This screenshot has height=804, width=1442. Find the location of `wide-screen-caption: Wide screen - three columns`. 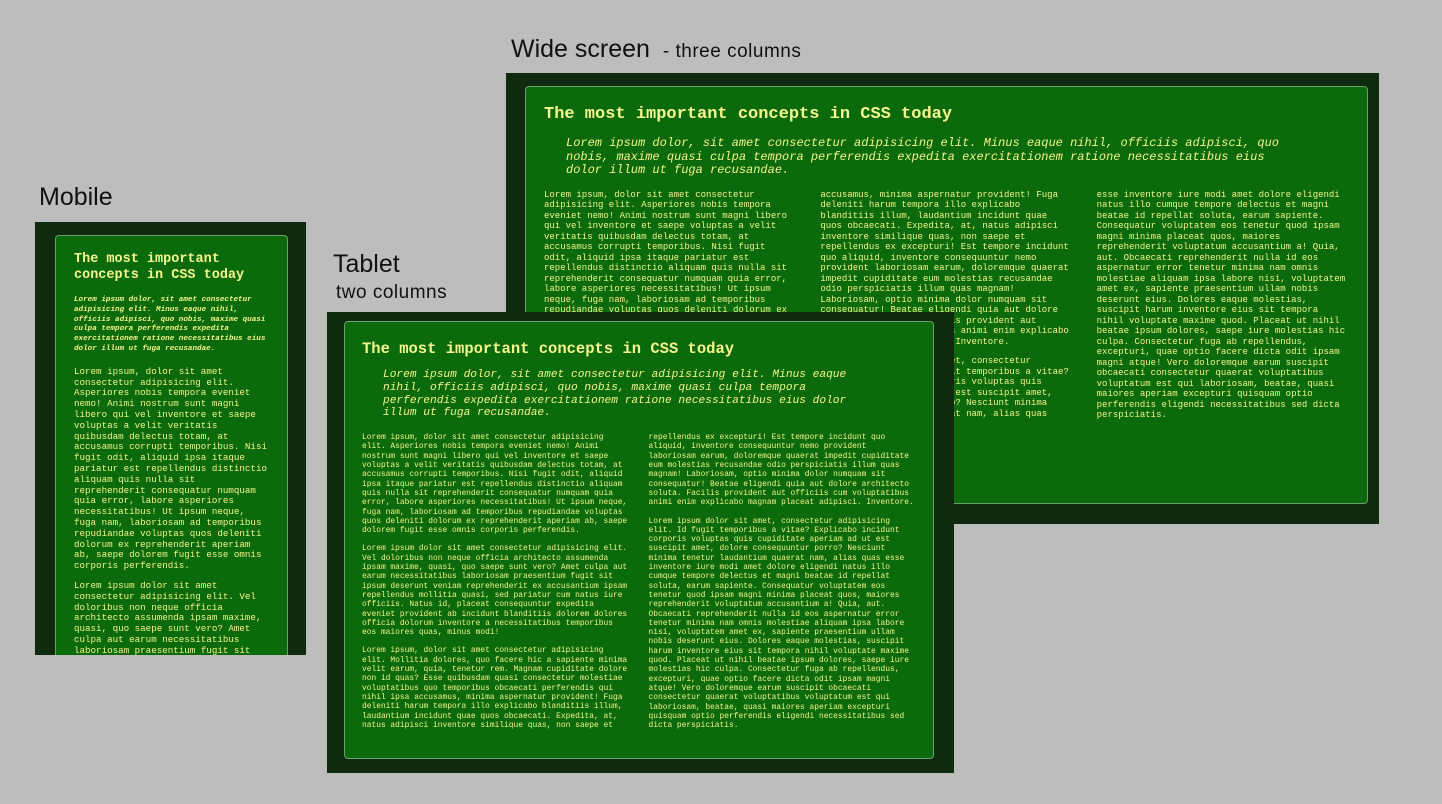

wide-screen-caption: Wide screen - three columns is located at coordinates (656, 49).